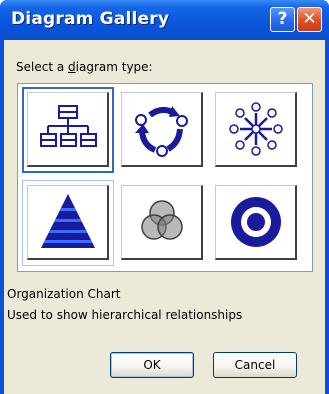  Describe the element at coordinates (152, 365) in the screenshot. I see `ok-button: OK` at that location.